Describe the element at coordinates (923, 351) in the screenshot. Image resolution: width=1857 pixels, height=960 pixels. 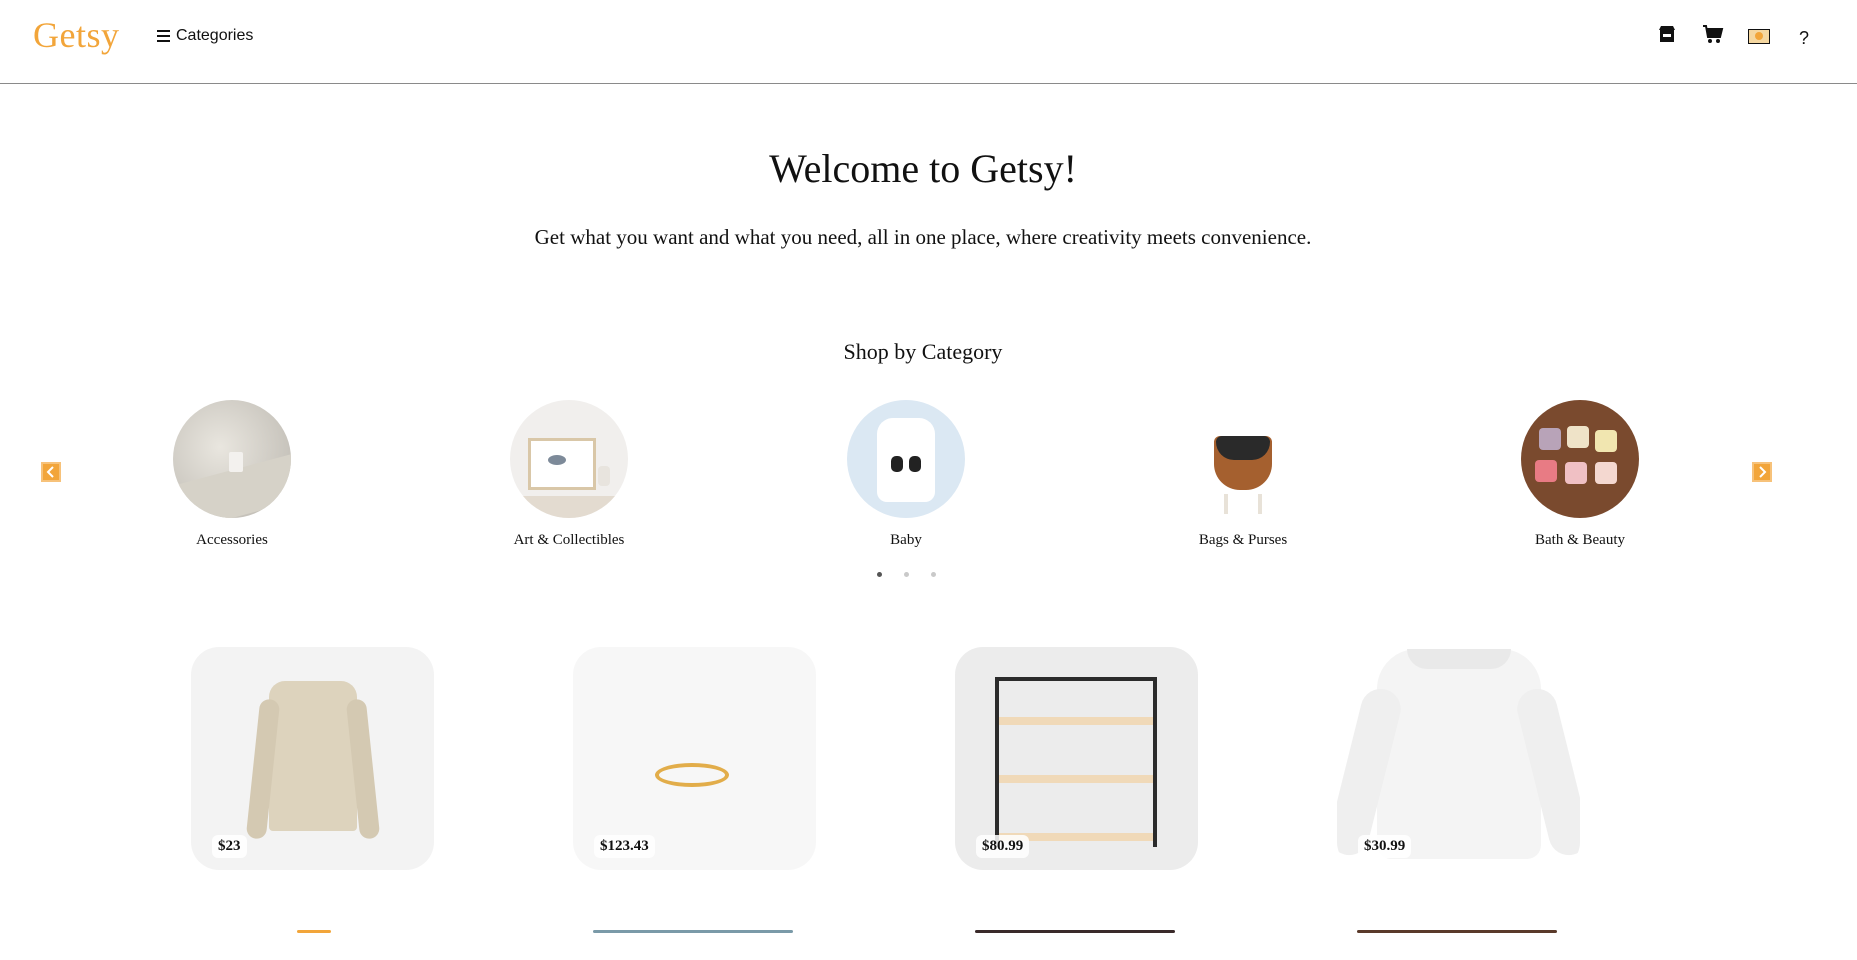
I see `shop-by-category-heading: Shop by Category` at that location.